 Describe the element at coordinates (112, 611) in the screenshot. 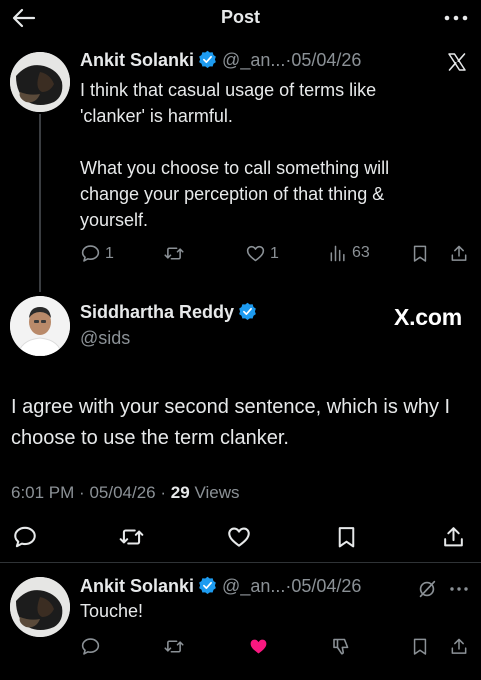

I see `tweet3-text: Touche!` at that location.